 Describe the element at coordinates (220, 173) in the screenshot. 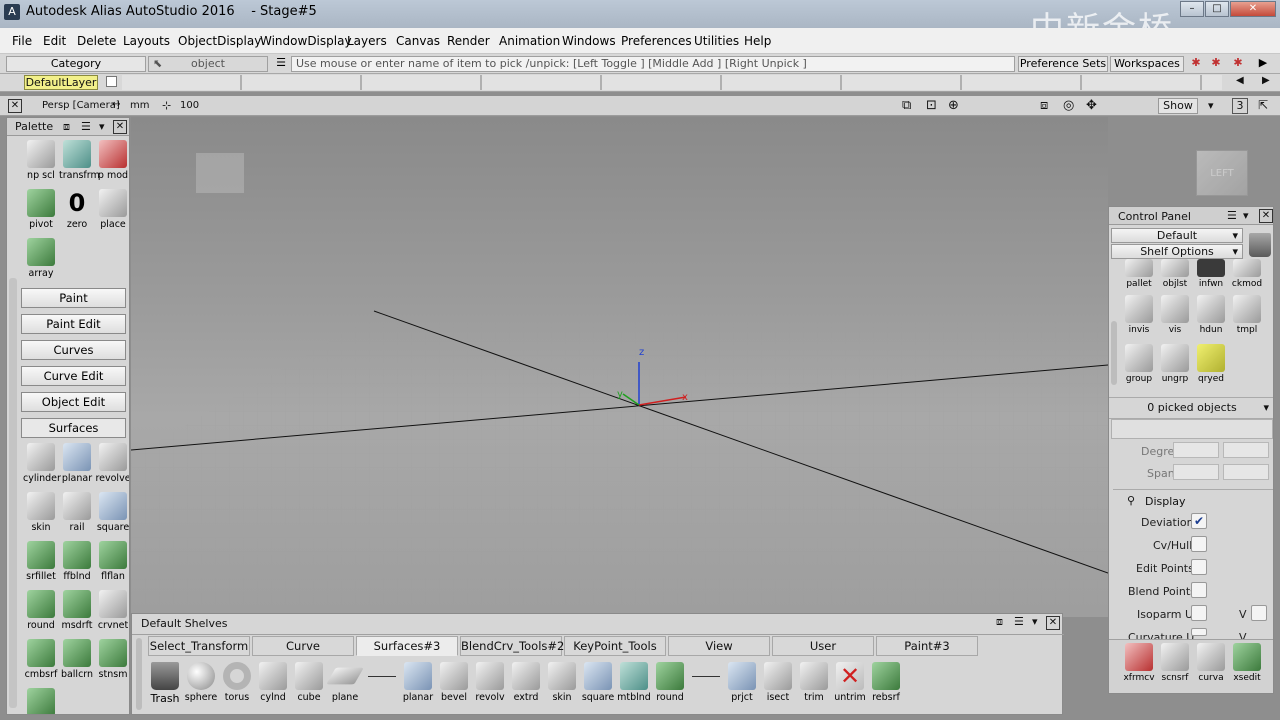

I see `view-cube` at that location.